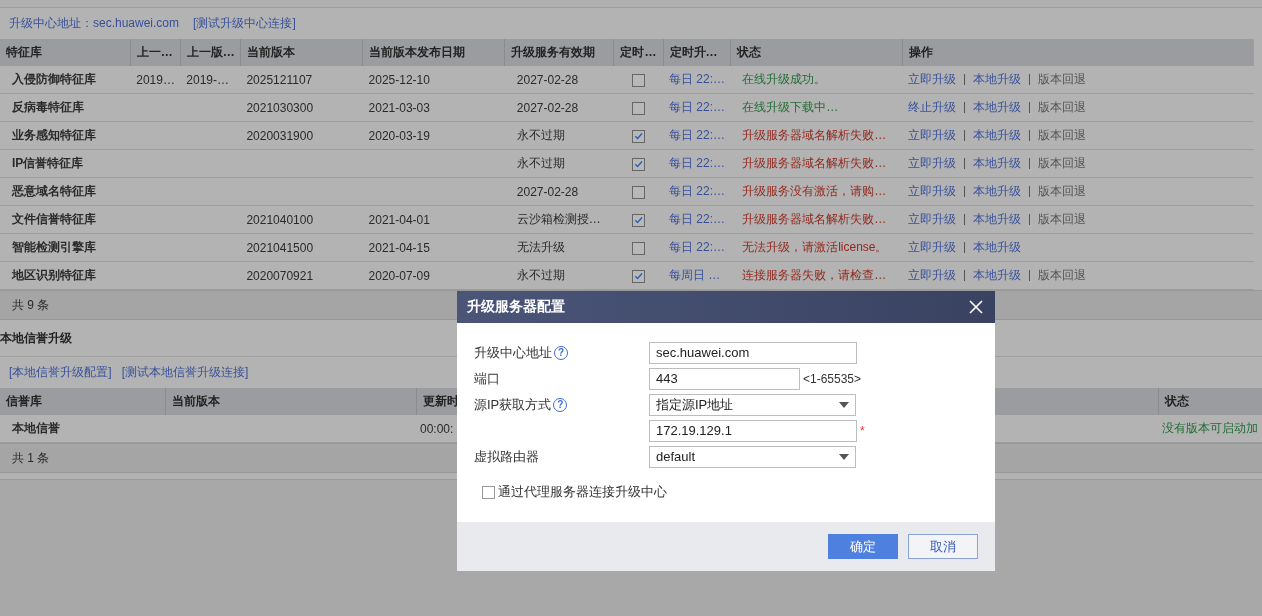  What do you see at coordinates (65, 163) in the screenshot?
I see `table-cell: IP信誉特征库` at bounding box center [65, 163].